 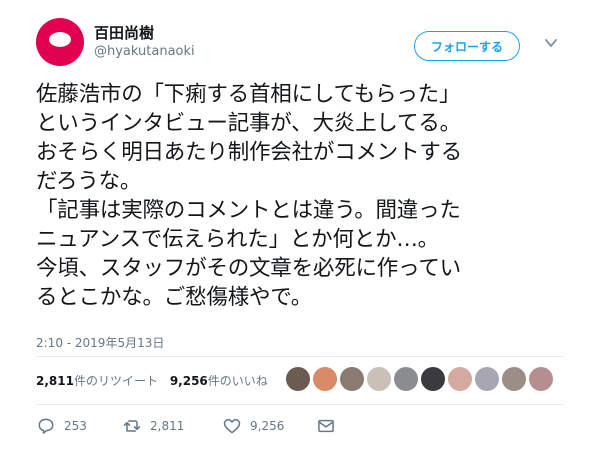 I want to click on tweet-line: というインタビュー記事が、大炎上してる。, so click(x=248, y=123).